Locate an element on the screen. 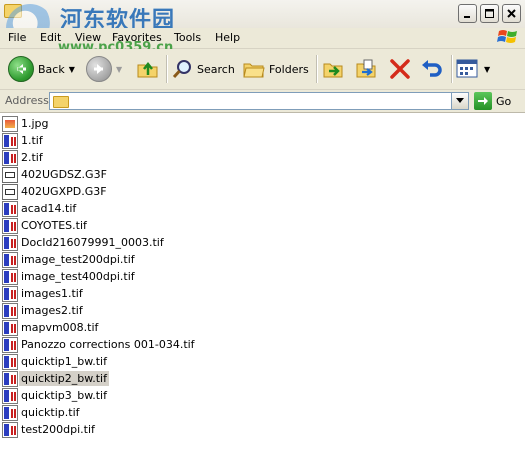 The width and height of the screenshot is (525, 474). file-name: images1.tif is located at coordinates (52, 293).